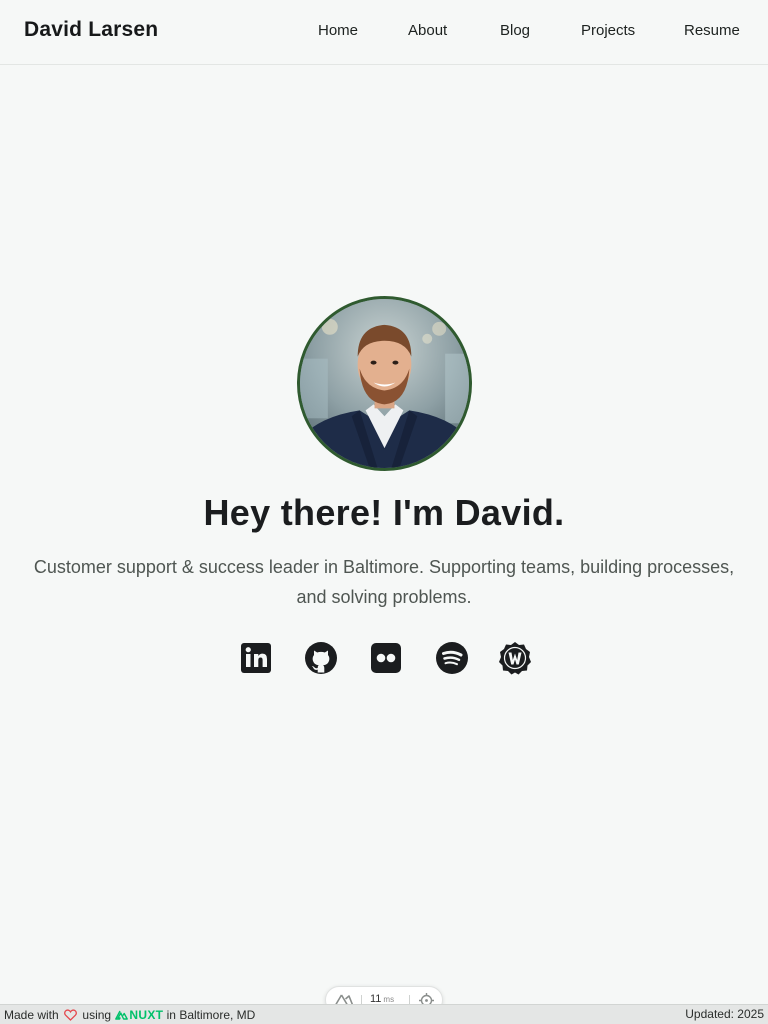  I want to click on nav-item-home: Home, so click(338, 31).